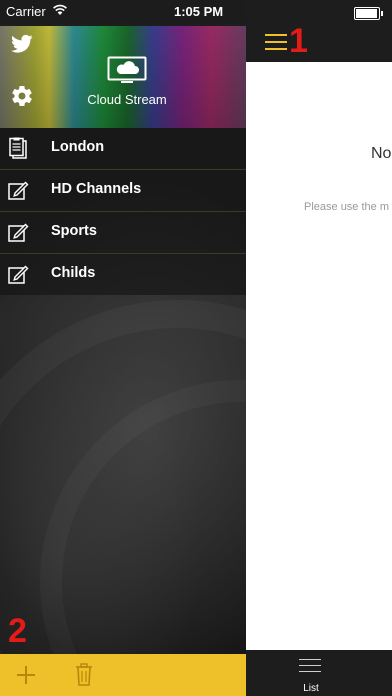 The height and width of the screenshot is (696, 392). I want to click on annotation-1: 1, so click(298, 41).